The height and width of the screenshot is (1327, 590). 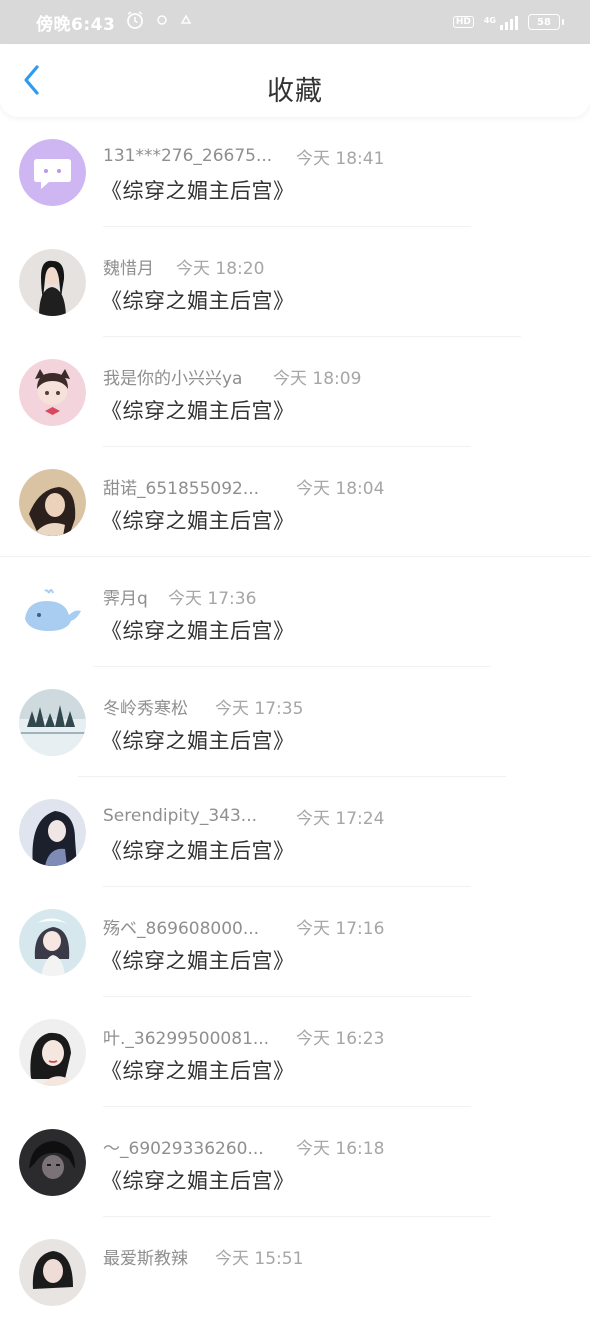 I want to click on list-item: 最爱斯教辣 今天 15:51, so click(x=295, y=1272).